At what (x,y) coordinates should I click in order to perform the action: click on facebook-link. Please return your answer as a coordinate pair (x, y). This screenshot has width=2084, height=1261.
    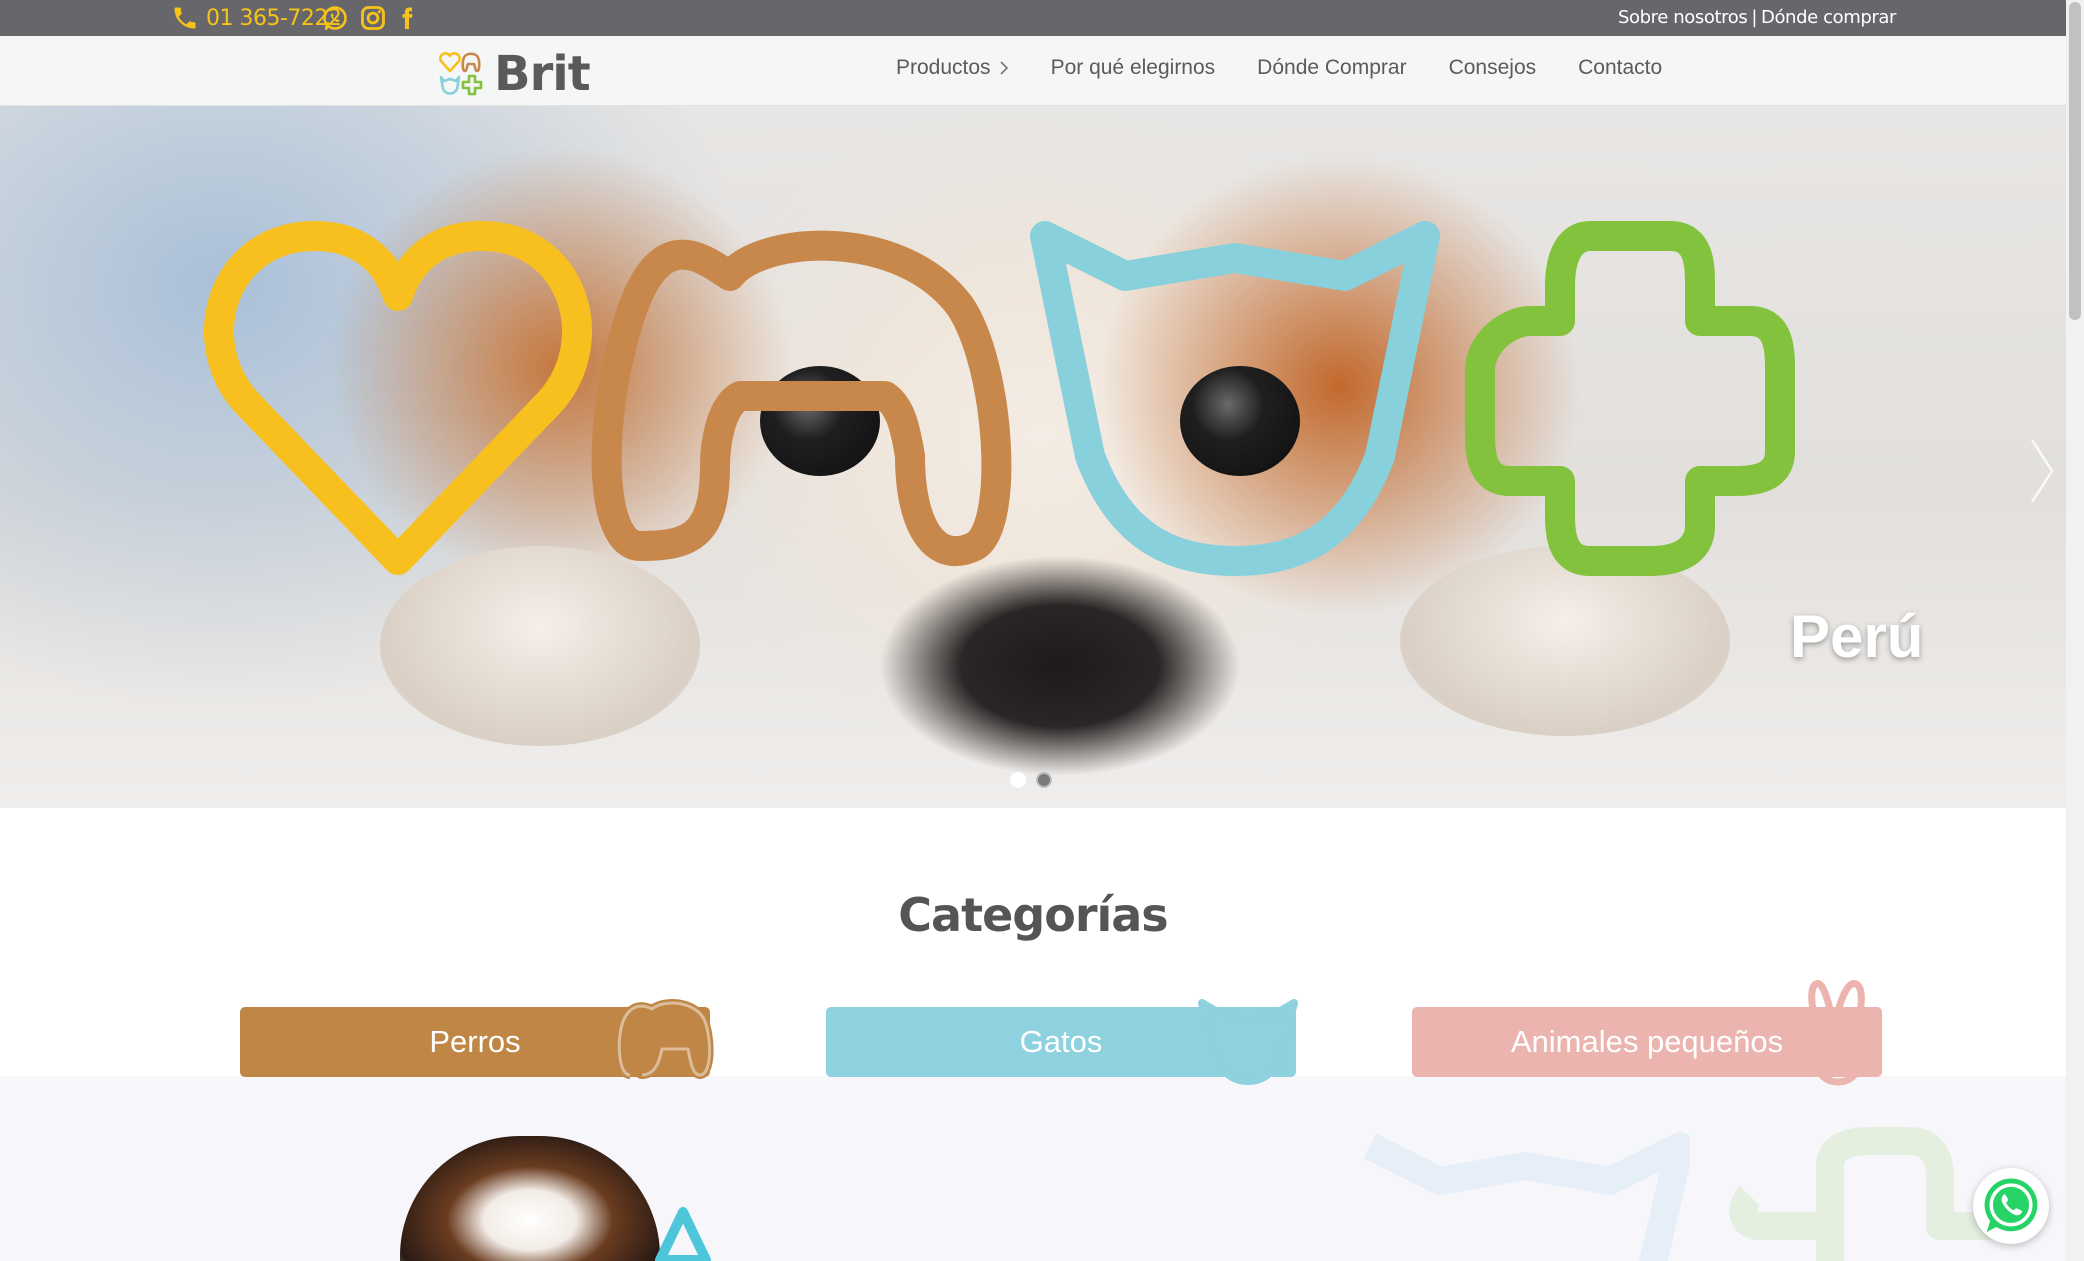
    Looking at the image, I should click on (407, 18).